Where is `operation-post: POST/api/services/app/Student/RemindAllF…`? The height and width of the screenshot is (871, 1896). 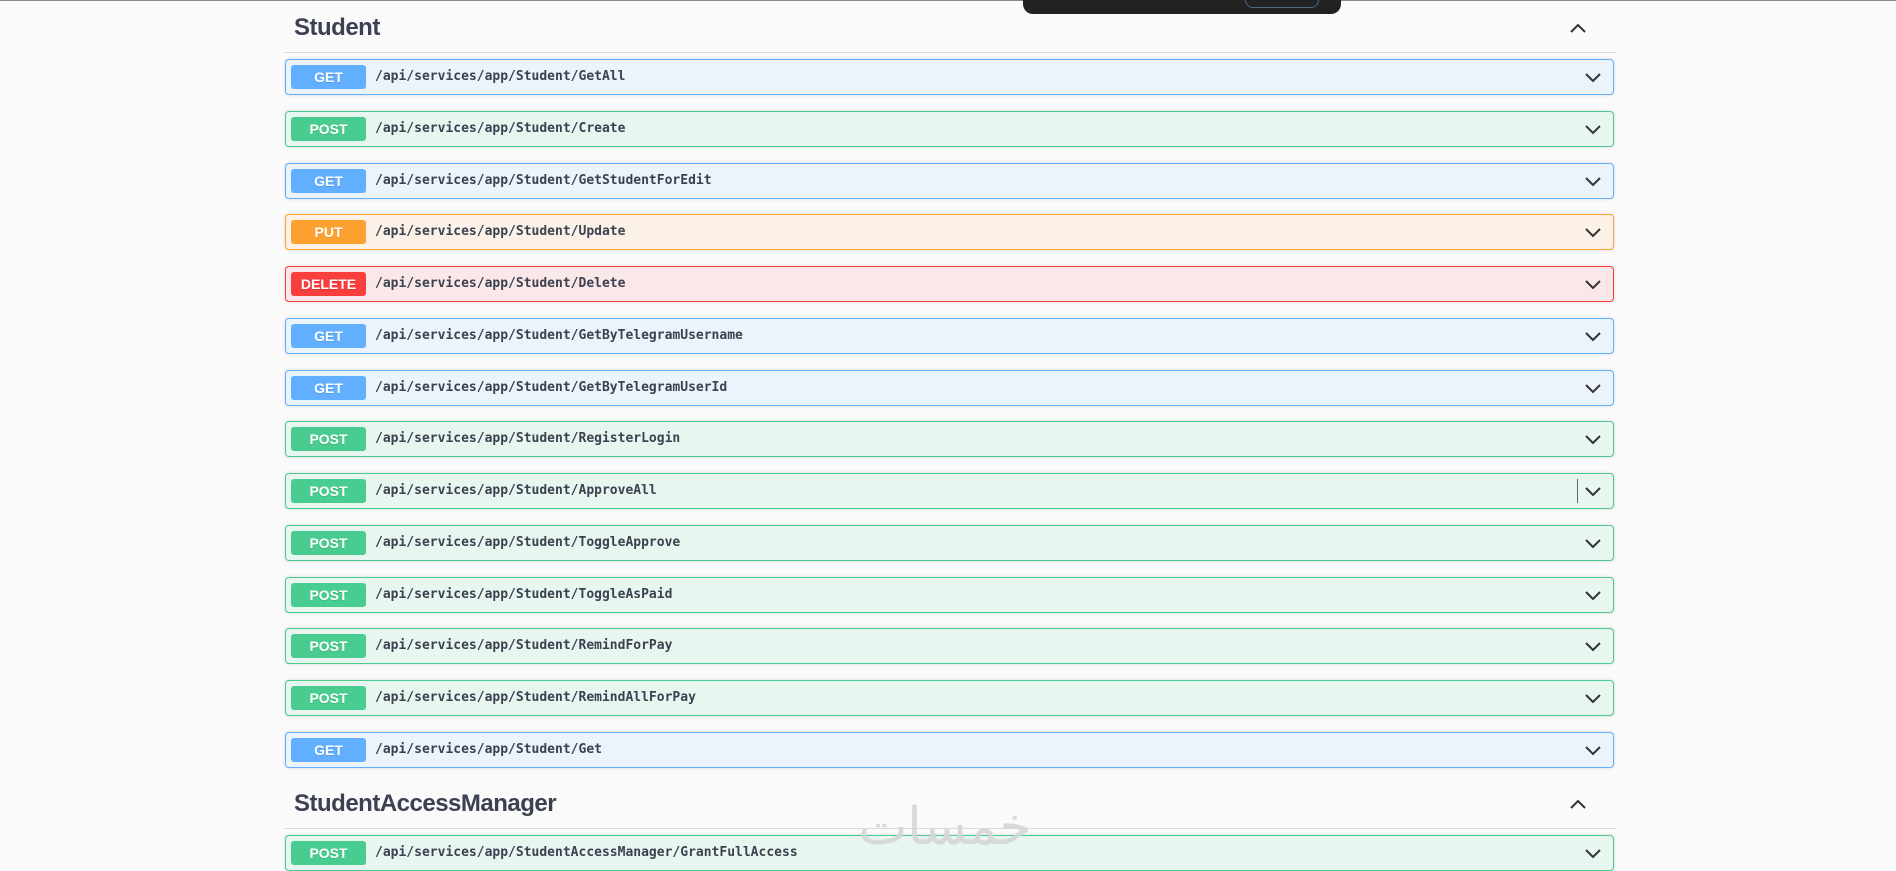
operation-post: POST/api/services/app/Student/RemindAllF… is located at coordinates (949, 698).